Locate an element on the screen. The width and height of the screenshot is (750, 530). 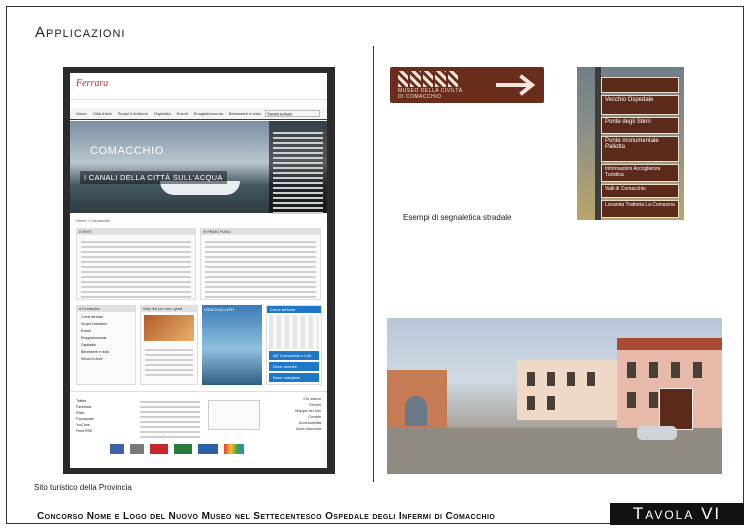
website-header: Ferrara is located at coordinates (198, 86).